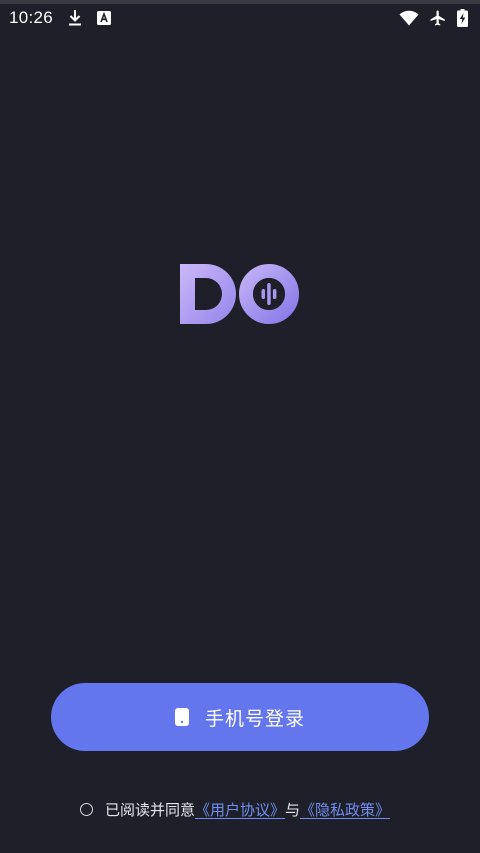  What do you see at coordinates (240, 809) in the screenshot?
I see `user-agreement-link: 《用户协议》` at bounding box center [240, 809].